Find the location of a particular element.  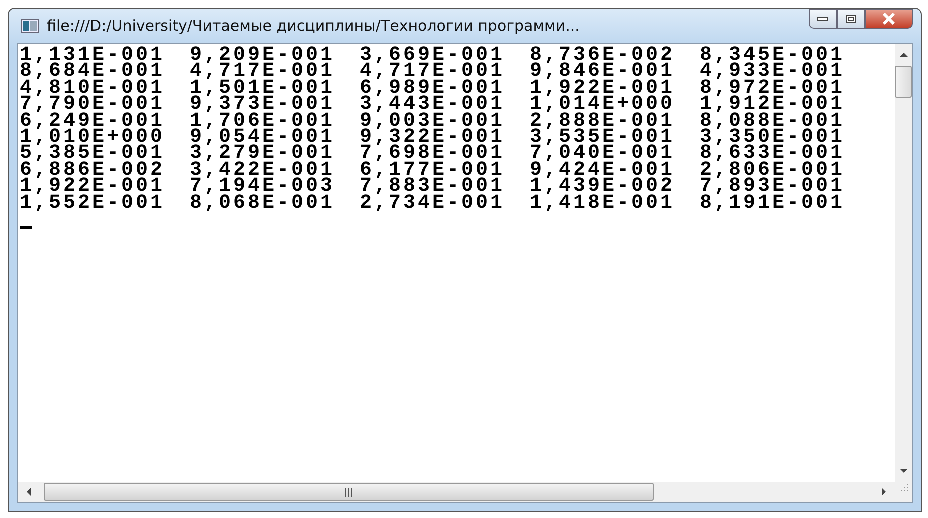

console-value: 8,191E-001 is located at coordinates (773, 204).